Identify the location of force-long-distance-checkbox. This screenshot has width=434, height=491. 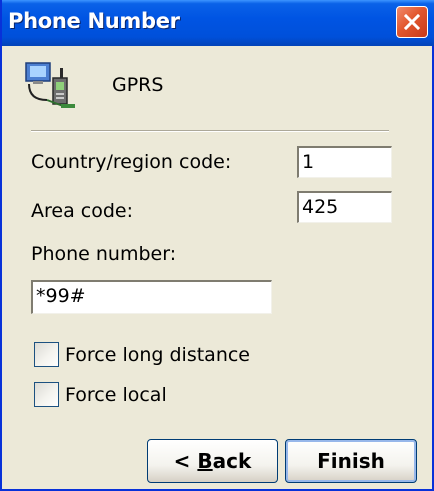
(46, 354).